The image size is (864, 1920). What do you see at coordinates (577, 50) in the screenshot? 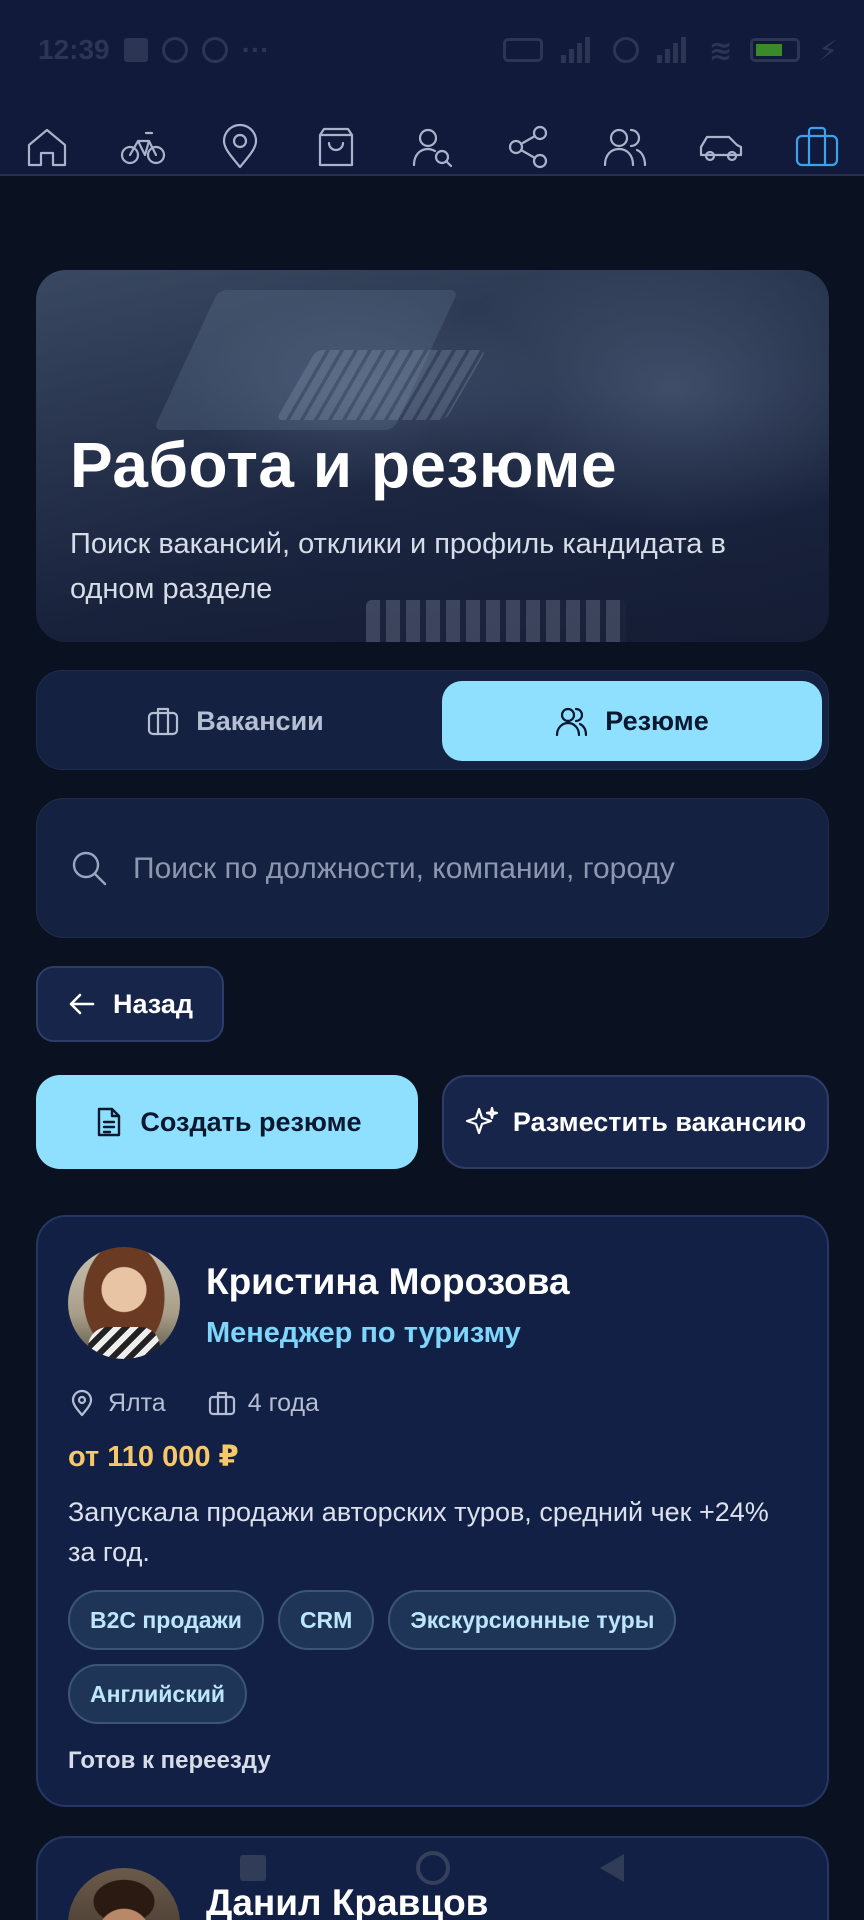
I see `signal-icon` at bounding box center [577, 50].